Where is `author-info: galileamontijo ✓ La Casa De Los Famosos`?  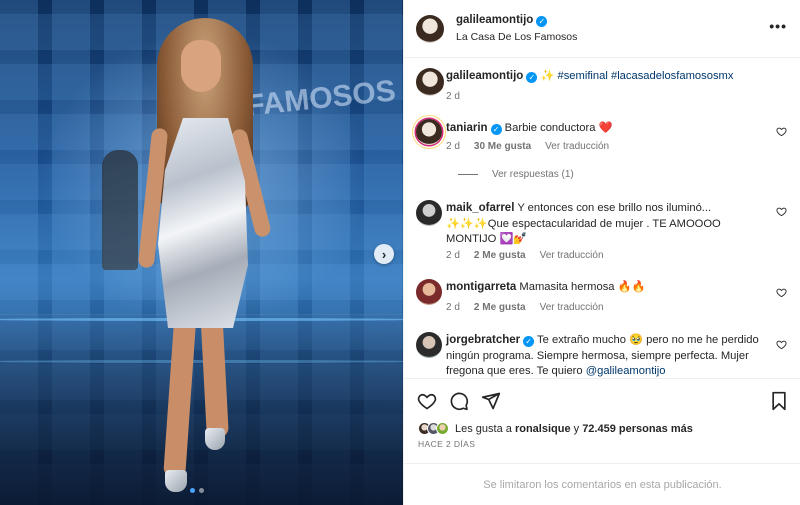 author-info: galileamontijo ✓ La Casa De Los Famosos is located at coordinates (516, 28).